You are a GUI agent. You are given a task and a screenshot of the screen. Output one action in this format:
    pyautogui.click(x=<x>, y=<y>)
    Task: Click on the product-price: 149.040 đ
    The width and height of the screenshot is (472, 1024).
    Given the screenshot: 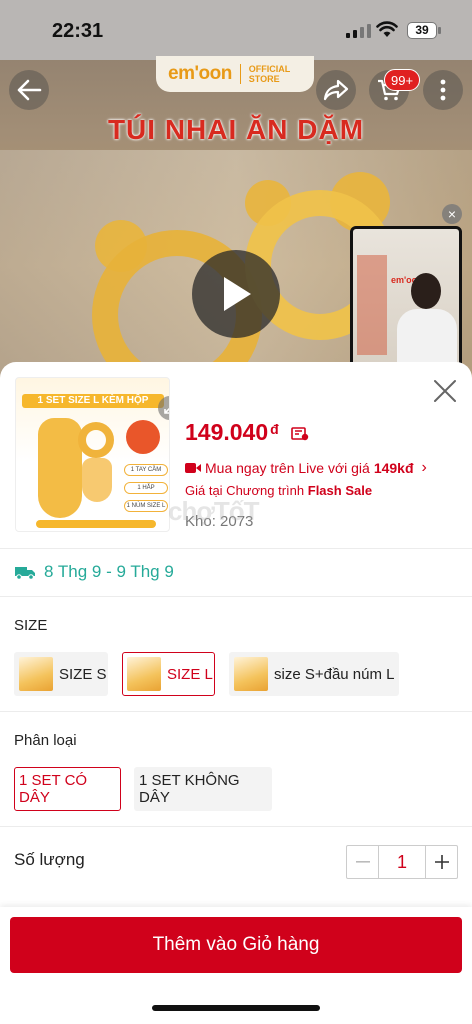 What is the action you would take?
    pyautogui.click(x=232, y=432)
    